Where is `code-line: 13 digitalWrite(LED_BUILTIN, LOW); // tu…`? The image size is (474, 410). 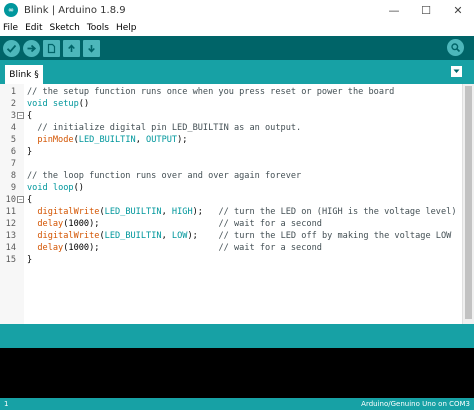 code-line: 13 digitalWrite(LED_BUILTIN, LOW); // tu… is located at coordinates (231, 236).